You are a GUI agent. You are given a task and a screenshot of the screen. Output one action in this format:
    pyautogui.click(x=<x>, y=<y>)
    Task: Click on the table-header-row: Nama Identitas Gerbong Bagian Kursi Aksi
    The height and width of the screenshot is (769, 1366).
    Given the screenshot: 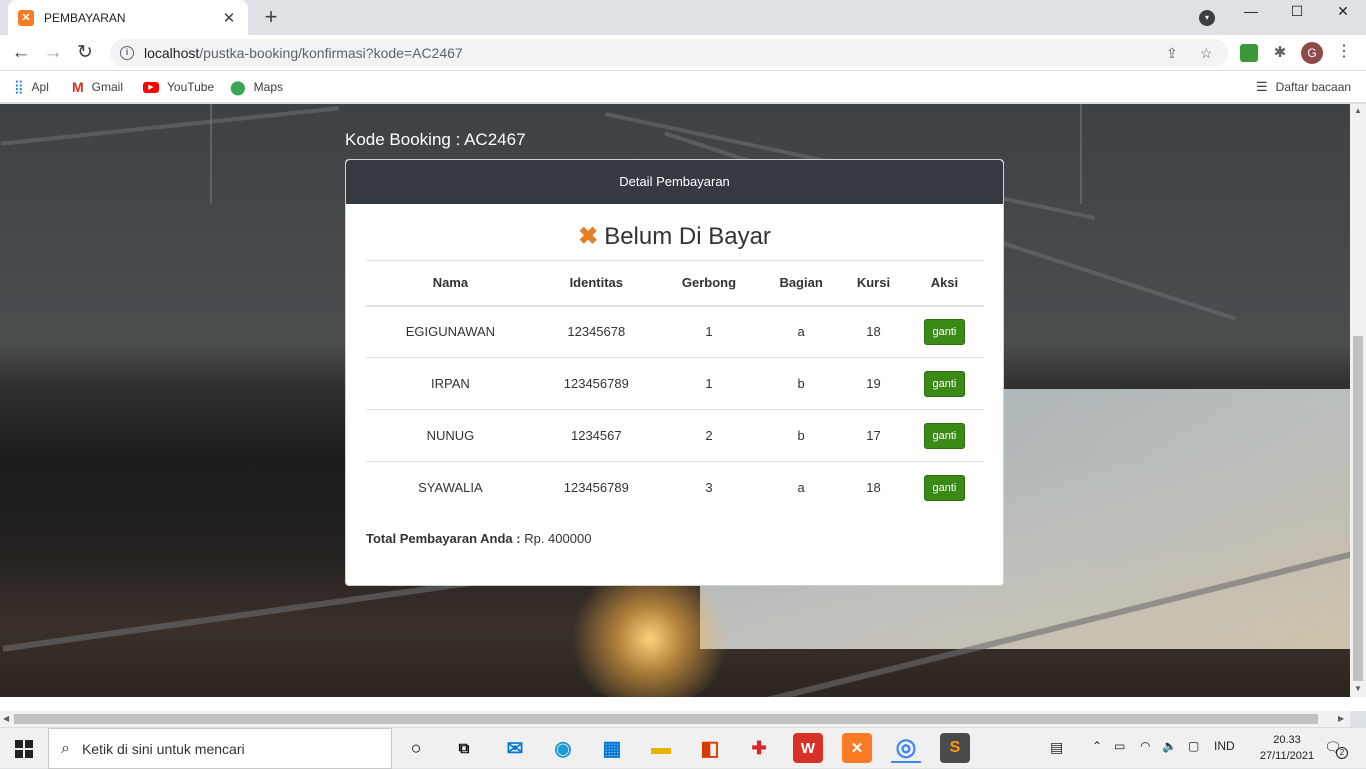 What is the action you would take?
    pyautogui.click(x=675, y=283)
    